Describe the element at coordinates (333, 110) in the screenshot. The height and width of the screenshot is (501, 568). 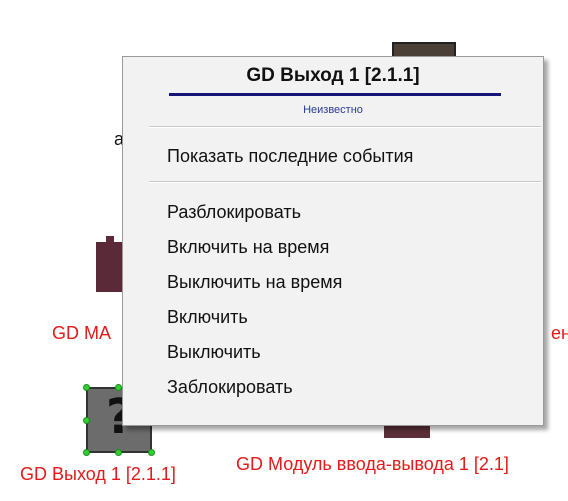
I see `device-status: Неизвестно` at that location.